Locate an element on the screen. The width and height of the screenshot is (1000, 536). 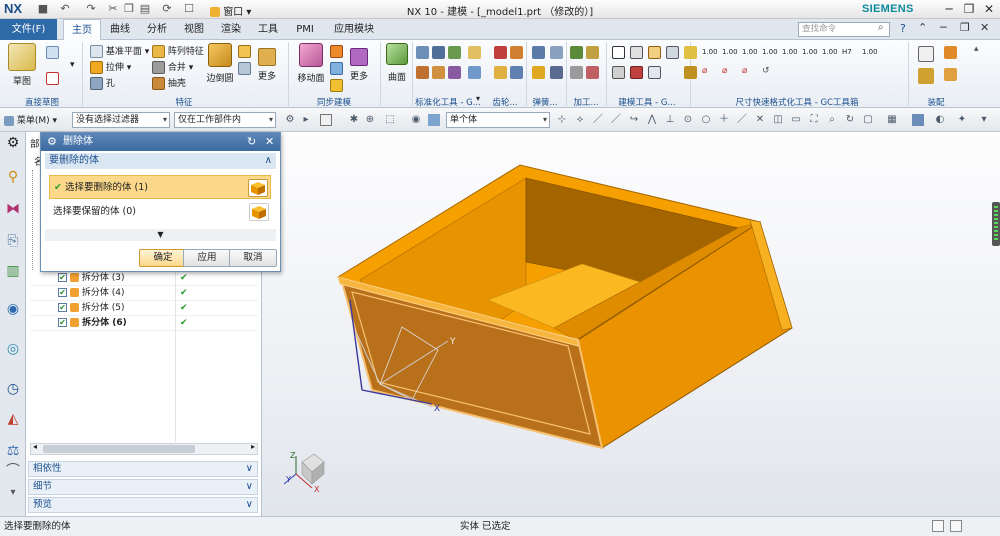
close-button: ✕ is located at coordinates (989, 9).